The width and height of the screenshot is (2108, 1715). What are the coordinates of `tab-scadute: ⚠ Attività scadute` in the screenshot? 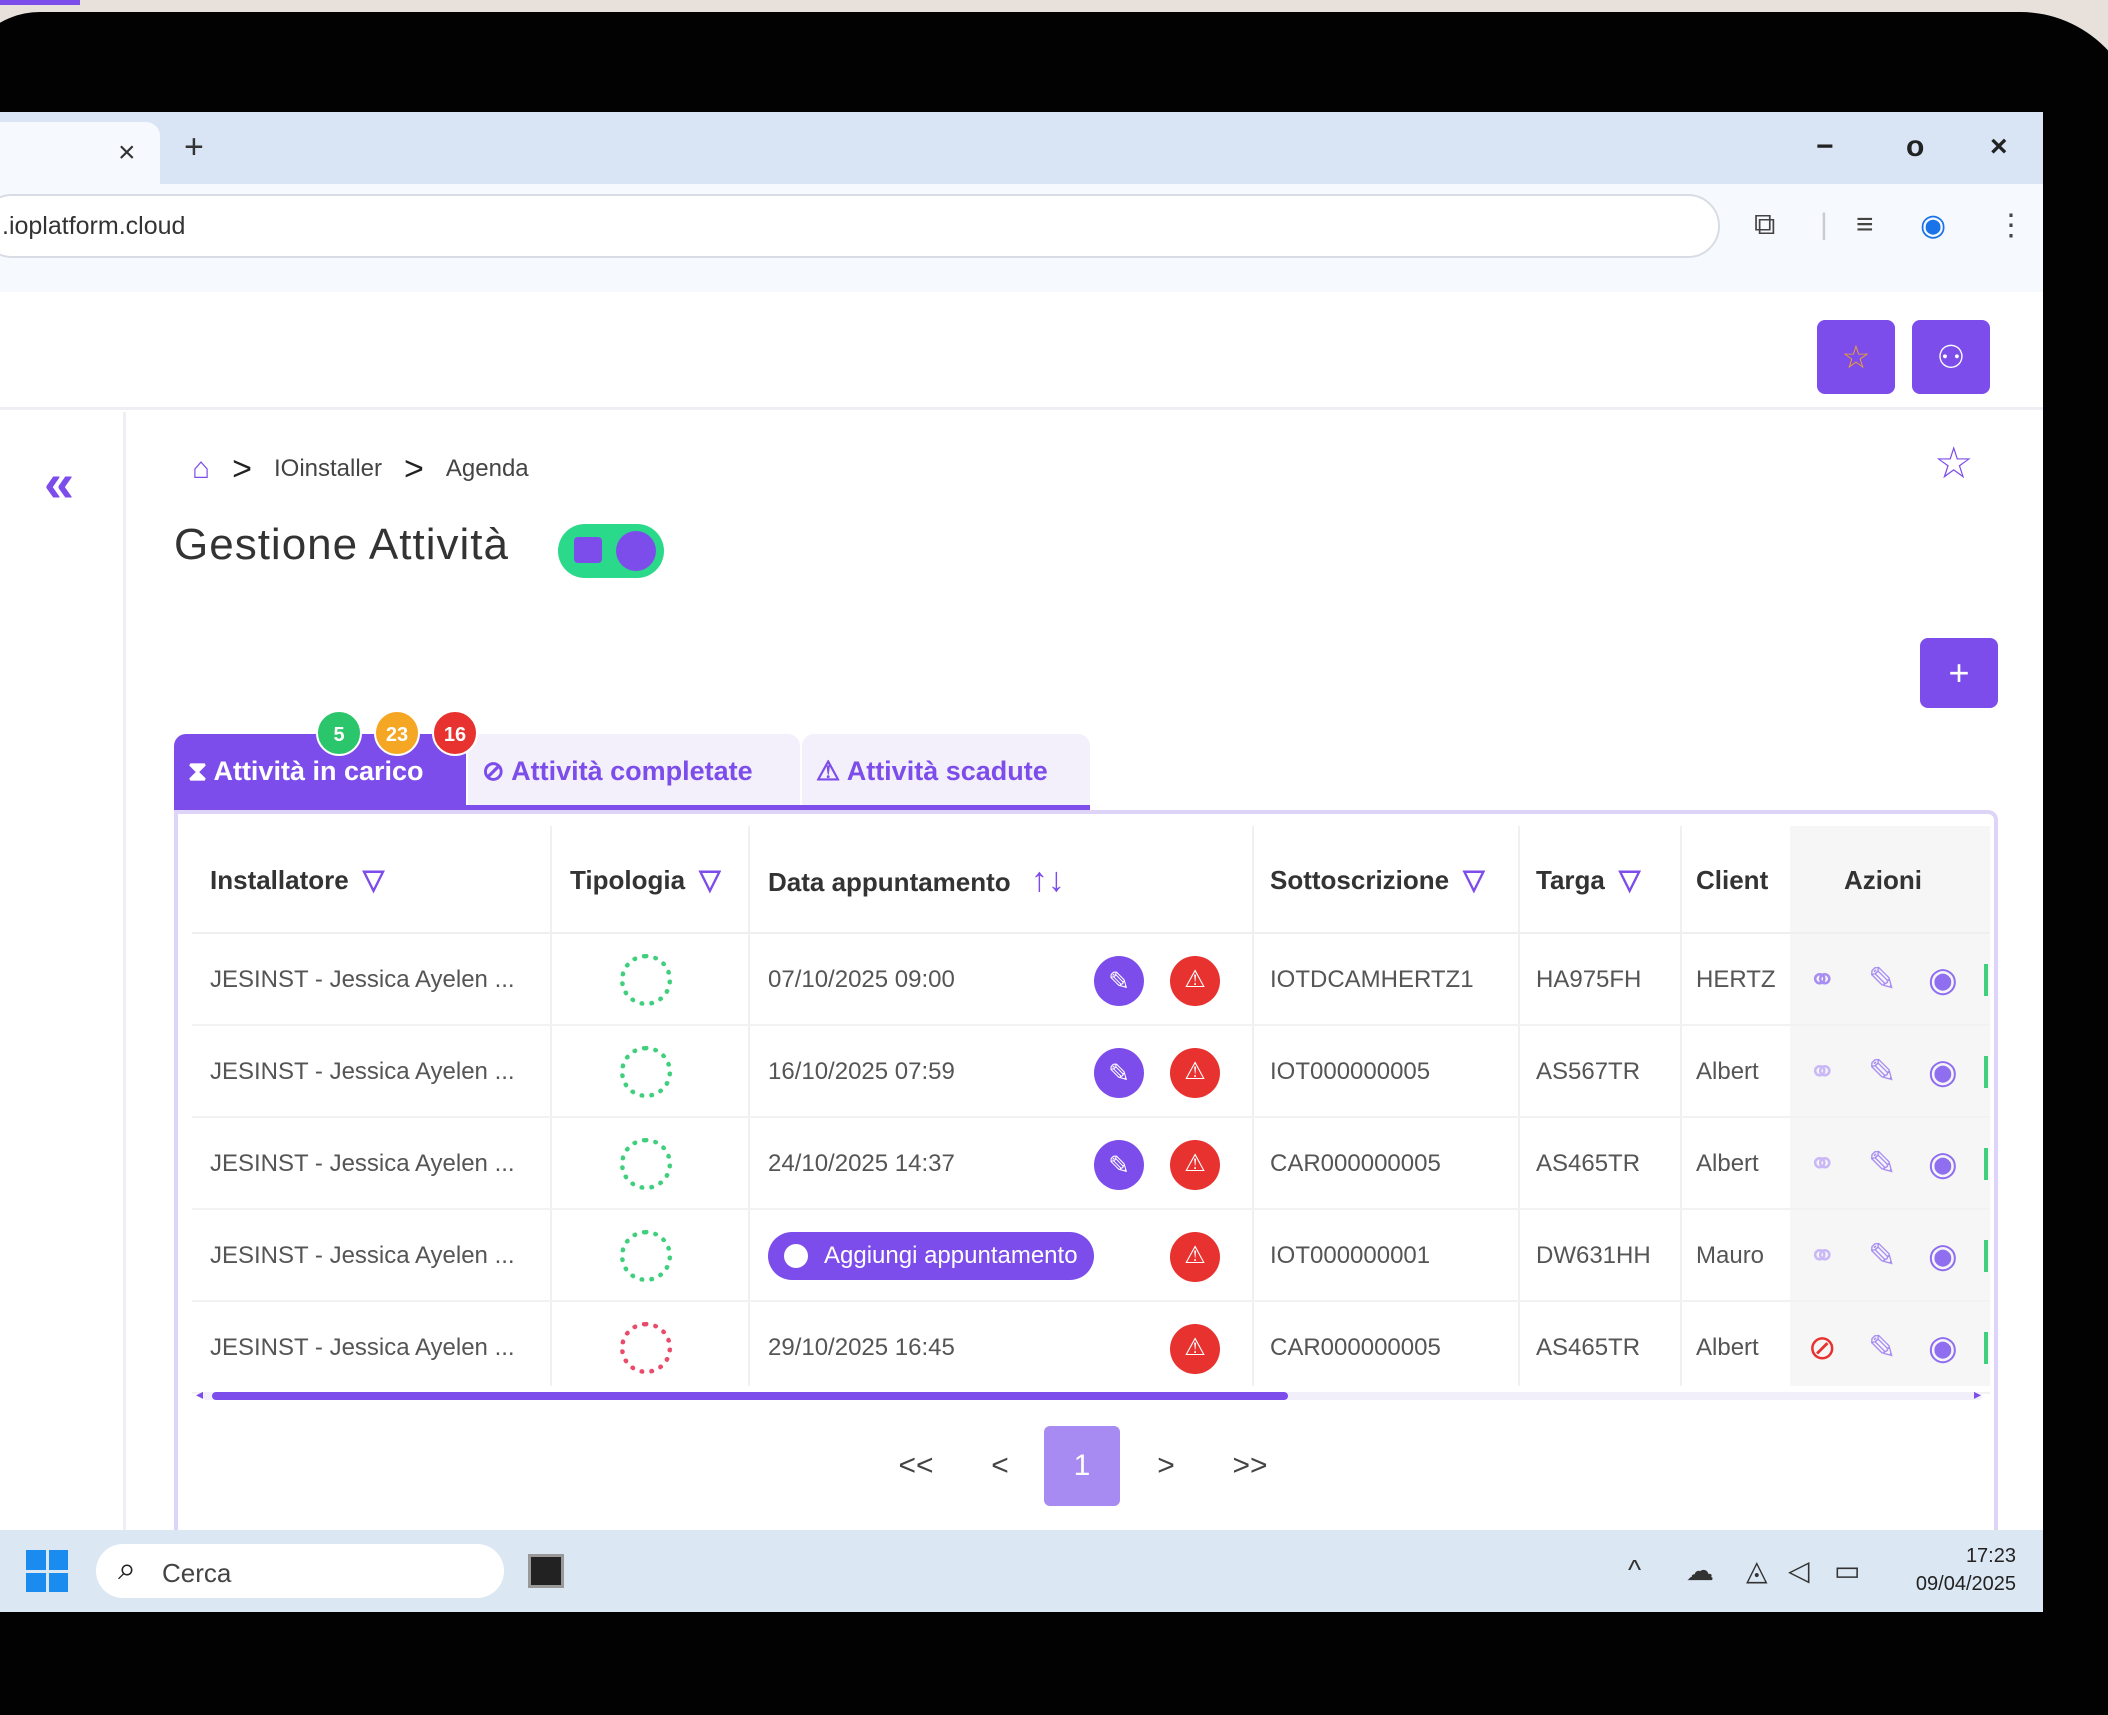 It's located at (946, 771).